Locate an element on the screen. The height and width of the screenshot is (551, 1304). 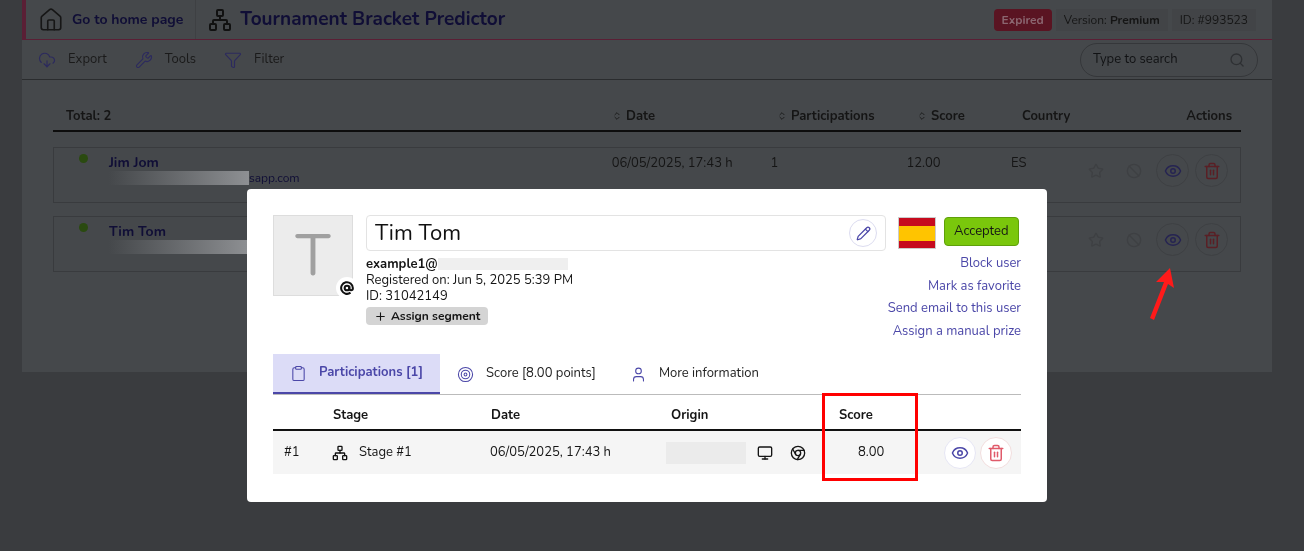
action-link: Mark as favorite is located at coordinates (974, 285).